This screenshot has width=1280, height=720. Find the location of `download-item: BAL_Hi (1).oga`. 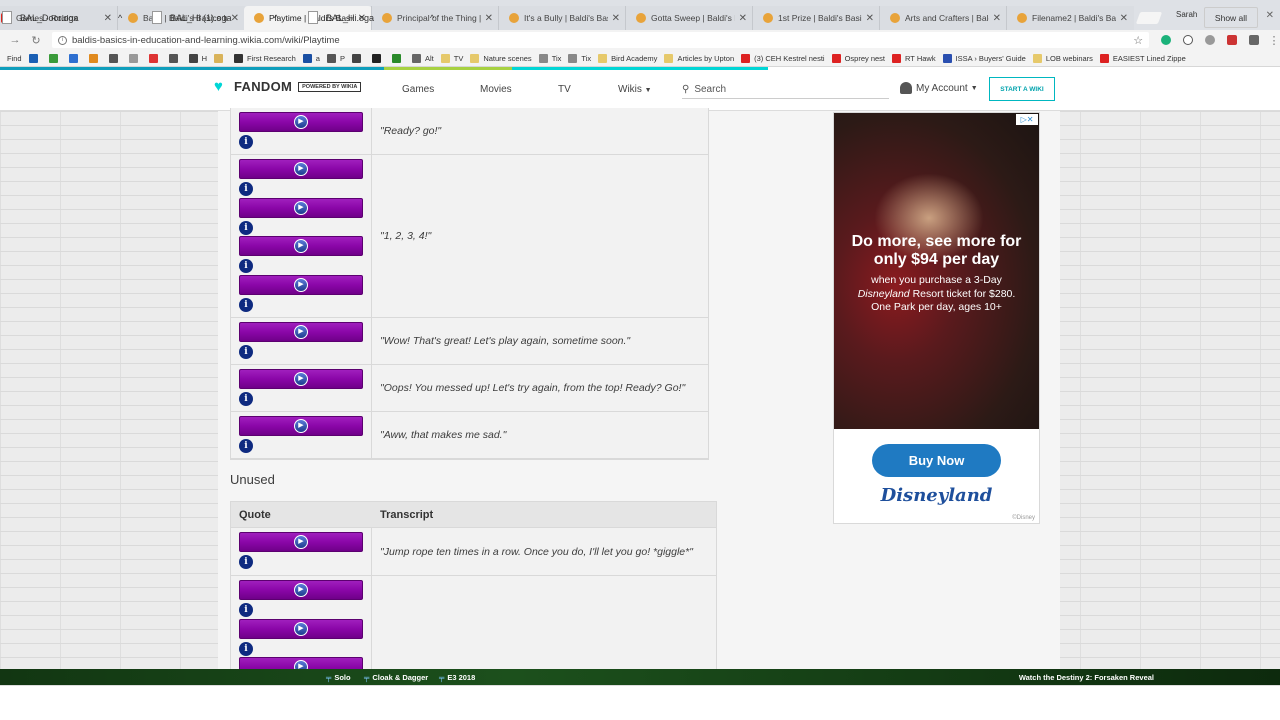

download-item: BAL_Hi (1).oga is located at coordinates (192, 17).